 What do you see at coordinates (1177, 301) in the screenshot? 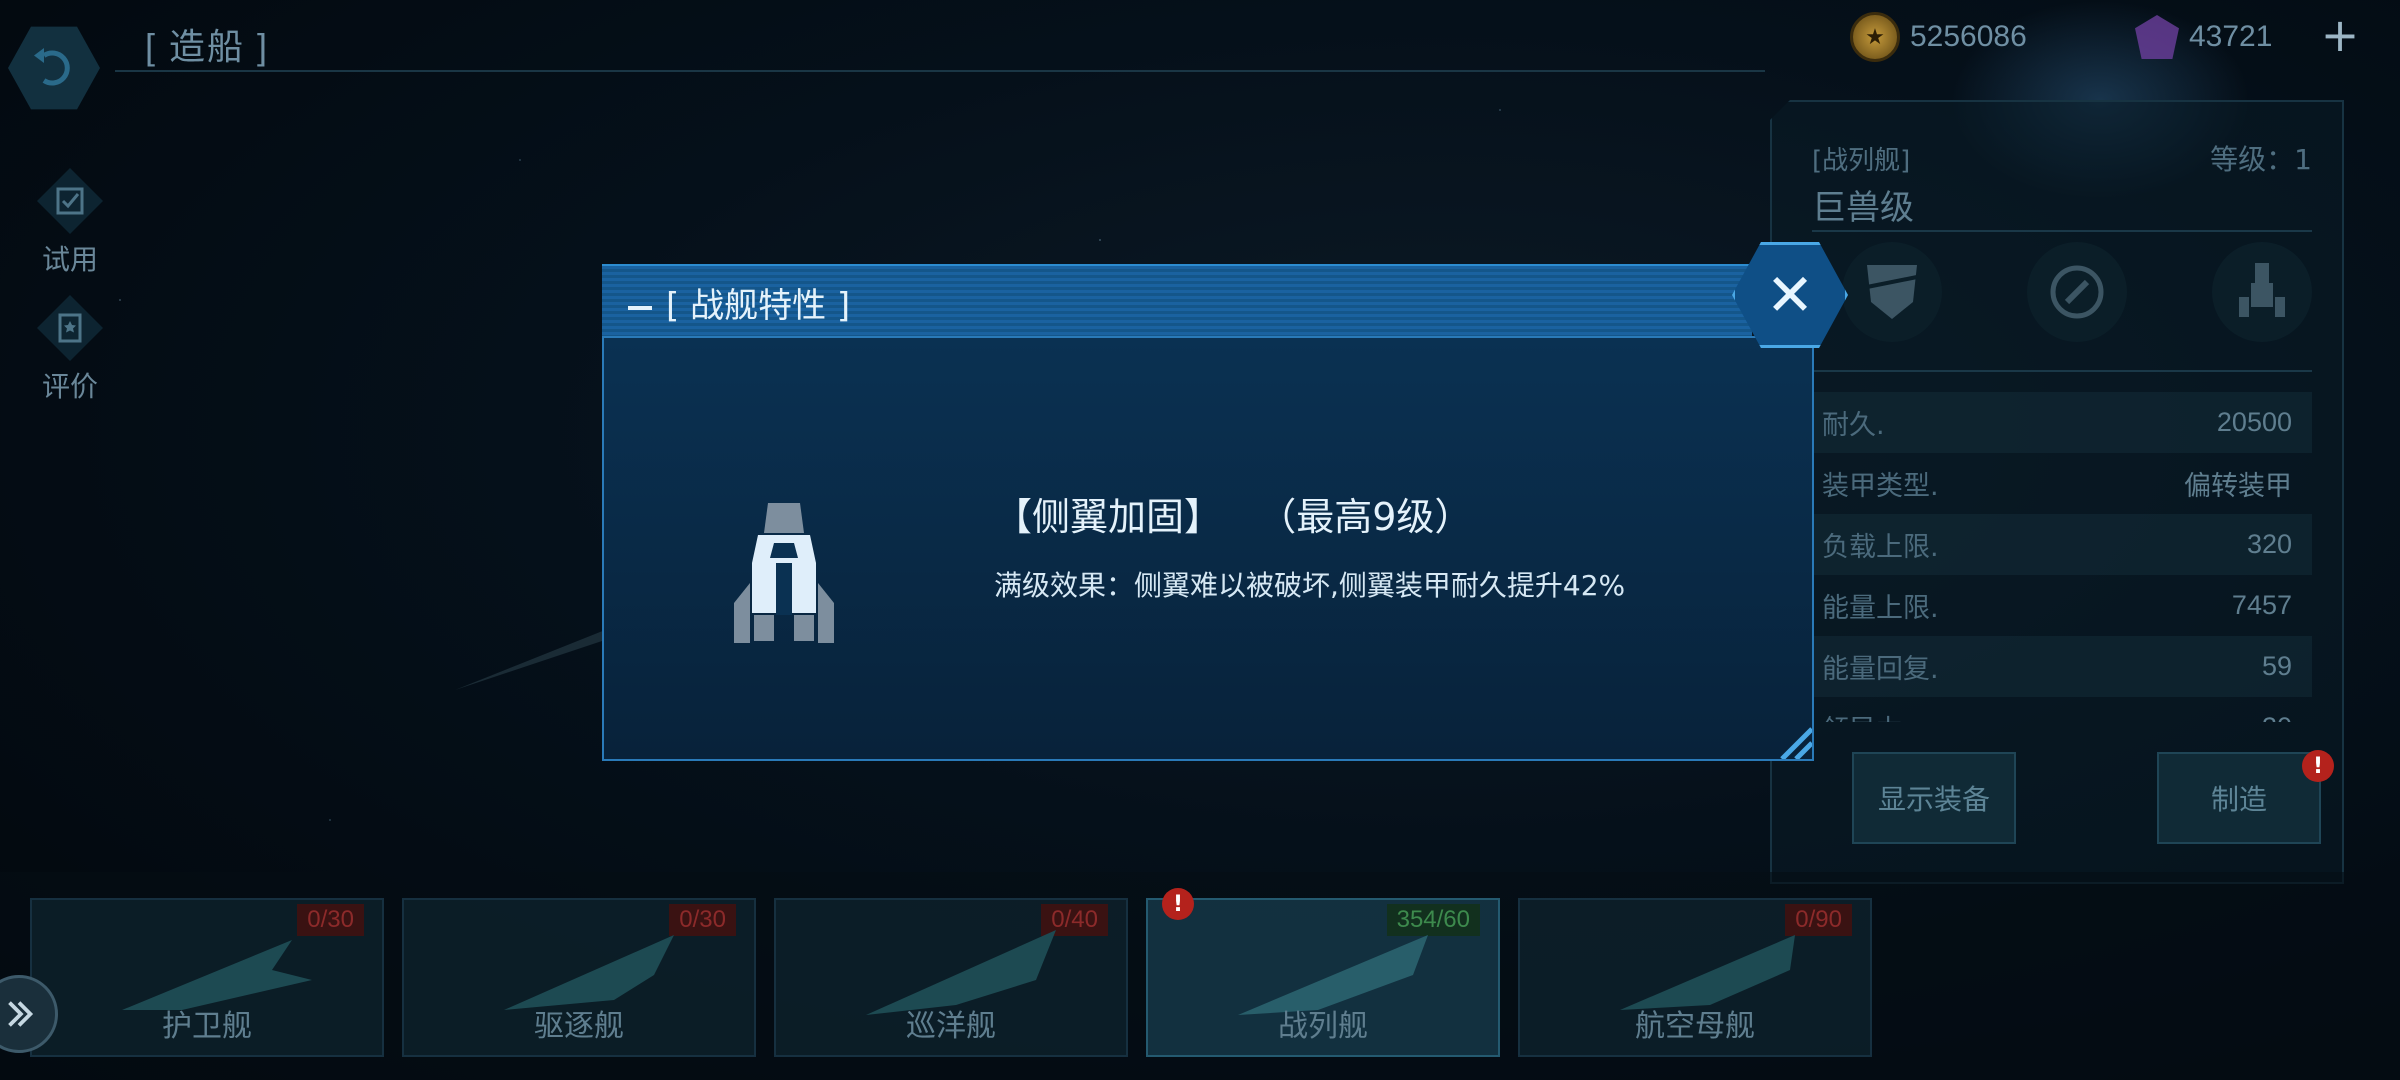
I see `dialog-header: [ 战舰特性 ]` at bounding box center [1177, 301].